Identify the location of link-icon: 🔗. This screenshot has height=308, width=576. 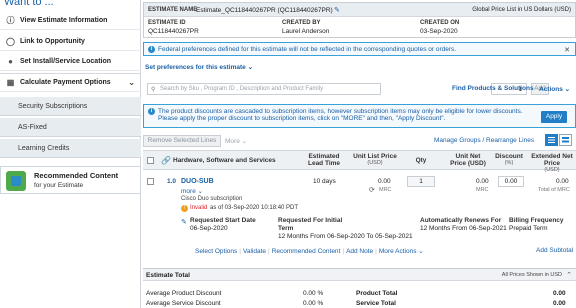
(166, 160).